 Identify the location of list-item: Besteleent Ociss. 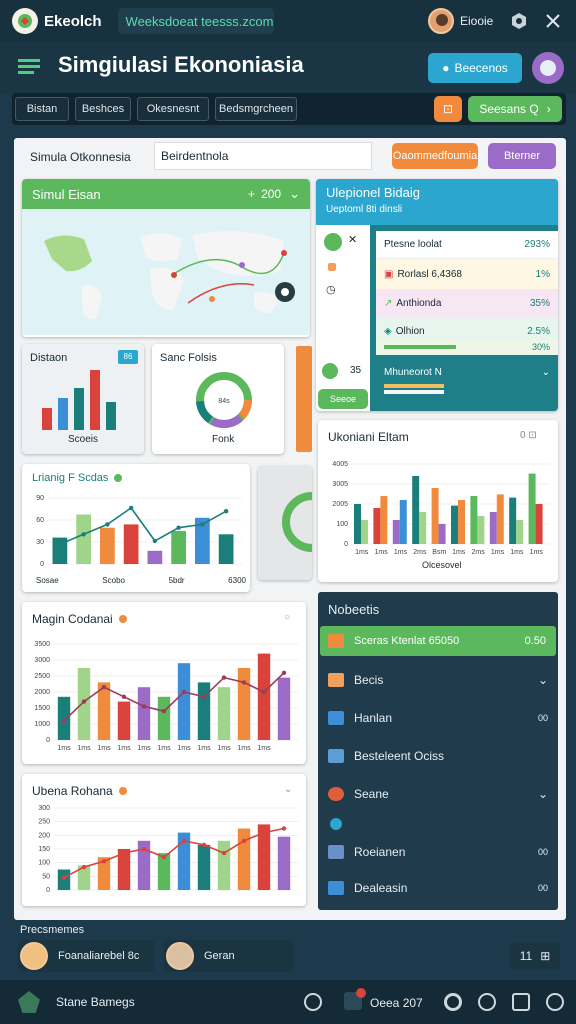
(438, 756).